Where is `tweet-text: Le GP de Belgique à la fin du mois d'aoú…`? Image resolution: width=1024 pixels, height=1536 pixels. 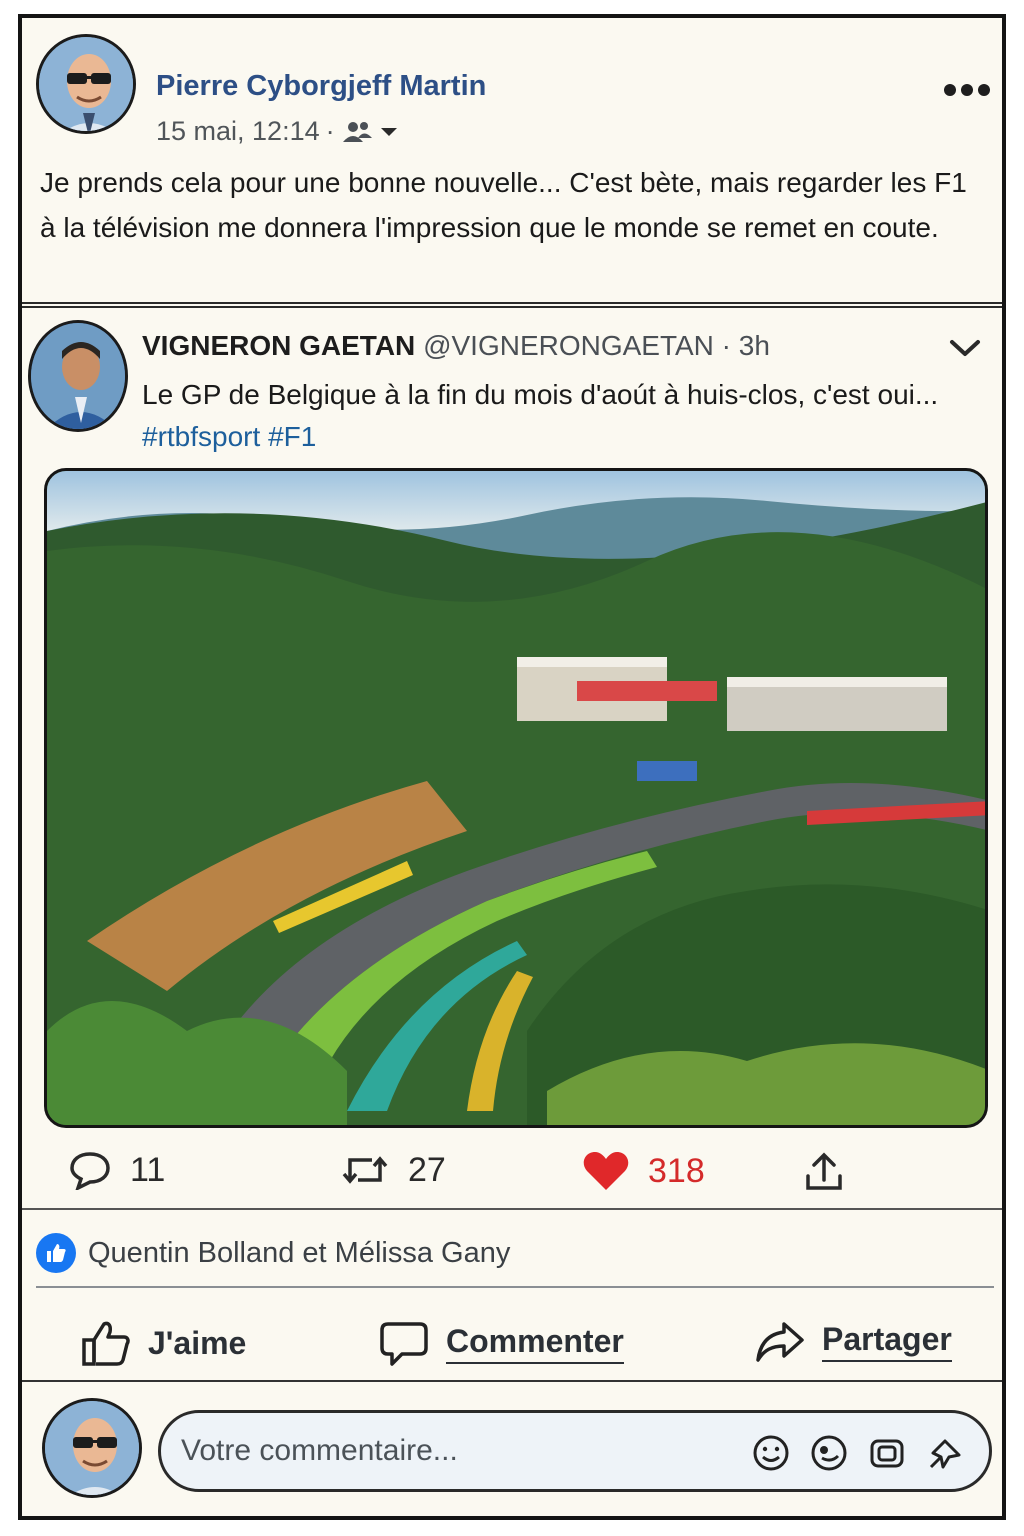
tweet-text: Le GP de Belgique à la fin du mois d'aoú… is located at coordinates (557, 416).